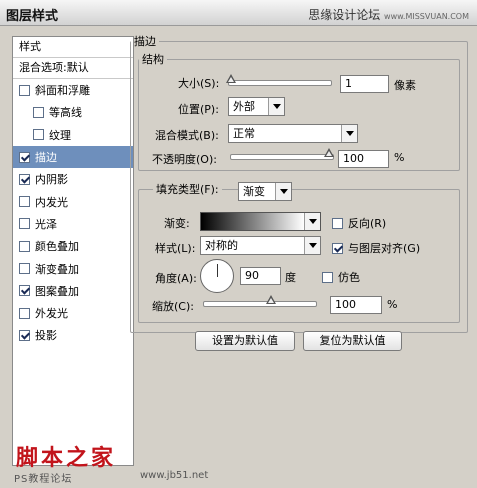 Image resolution: width=477 pixels, height=488 pixels. What do you see at coordinates (73, 157) in the screenshot?
I see `sidebar-item: 描边` at bounding box center [73, 157].